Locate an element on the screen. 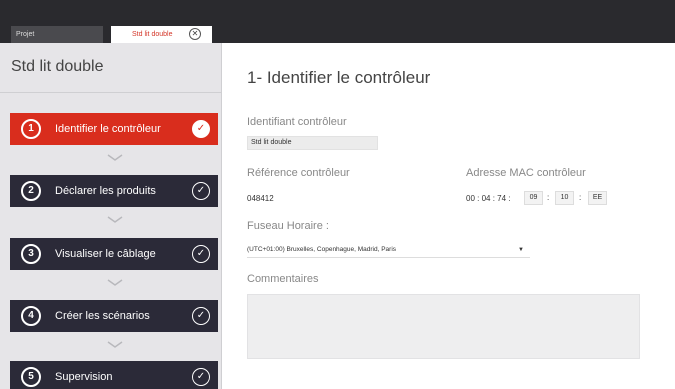  step-label: Visualiser le câblage is located at coordinates (105, 254).